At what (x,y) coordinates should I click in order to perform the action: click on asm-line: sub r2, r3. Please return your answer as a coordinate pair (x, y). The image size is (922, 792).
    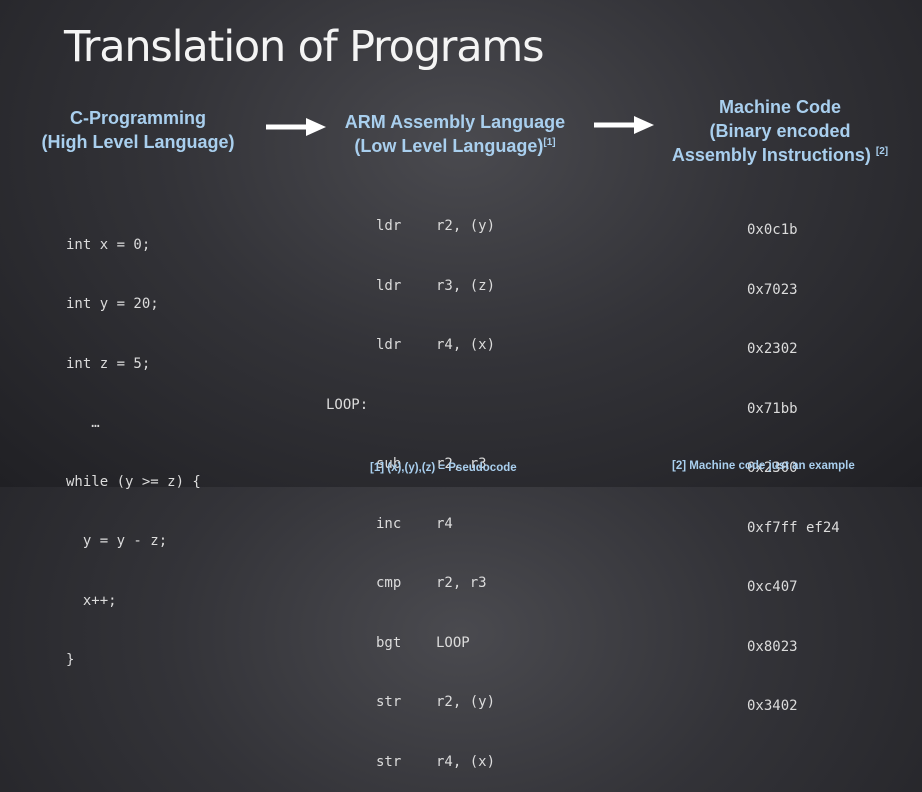
    Looking at the image, I should click on (406, 465).